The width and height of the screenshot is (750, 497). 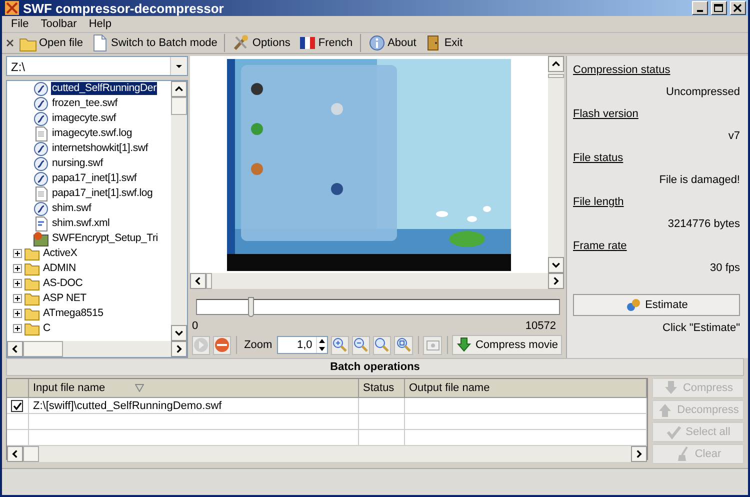 What do you see at coordinates (382, 388) in the screenshot?
I see `column-header: Status` at bounding box center [382, 388].